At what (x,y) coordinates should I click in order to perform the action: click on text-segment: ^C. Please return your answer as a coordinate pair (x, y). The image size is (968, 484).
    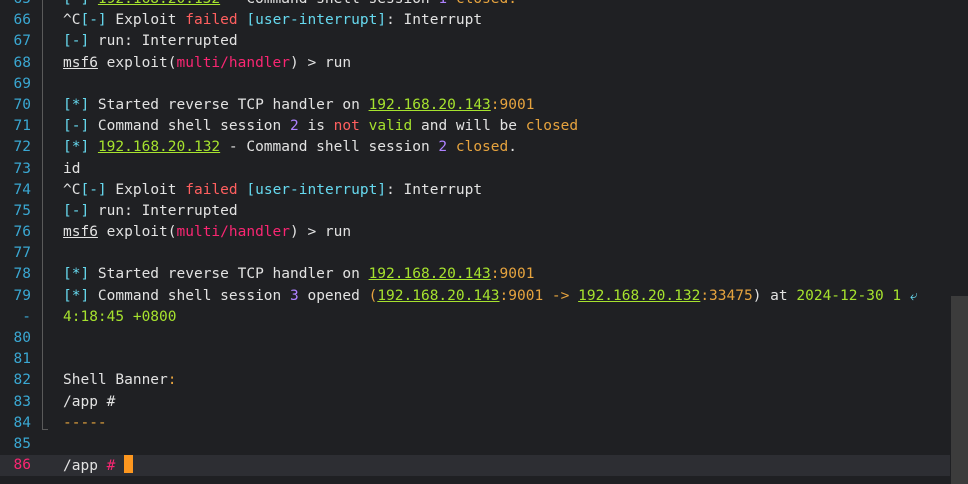
    Looking at the image, I should click on (72, 20).